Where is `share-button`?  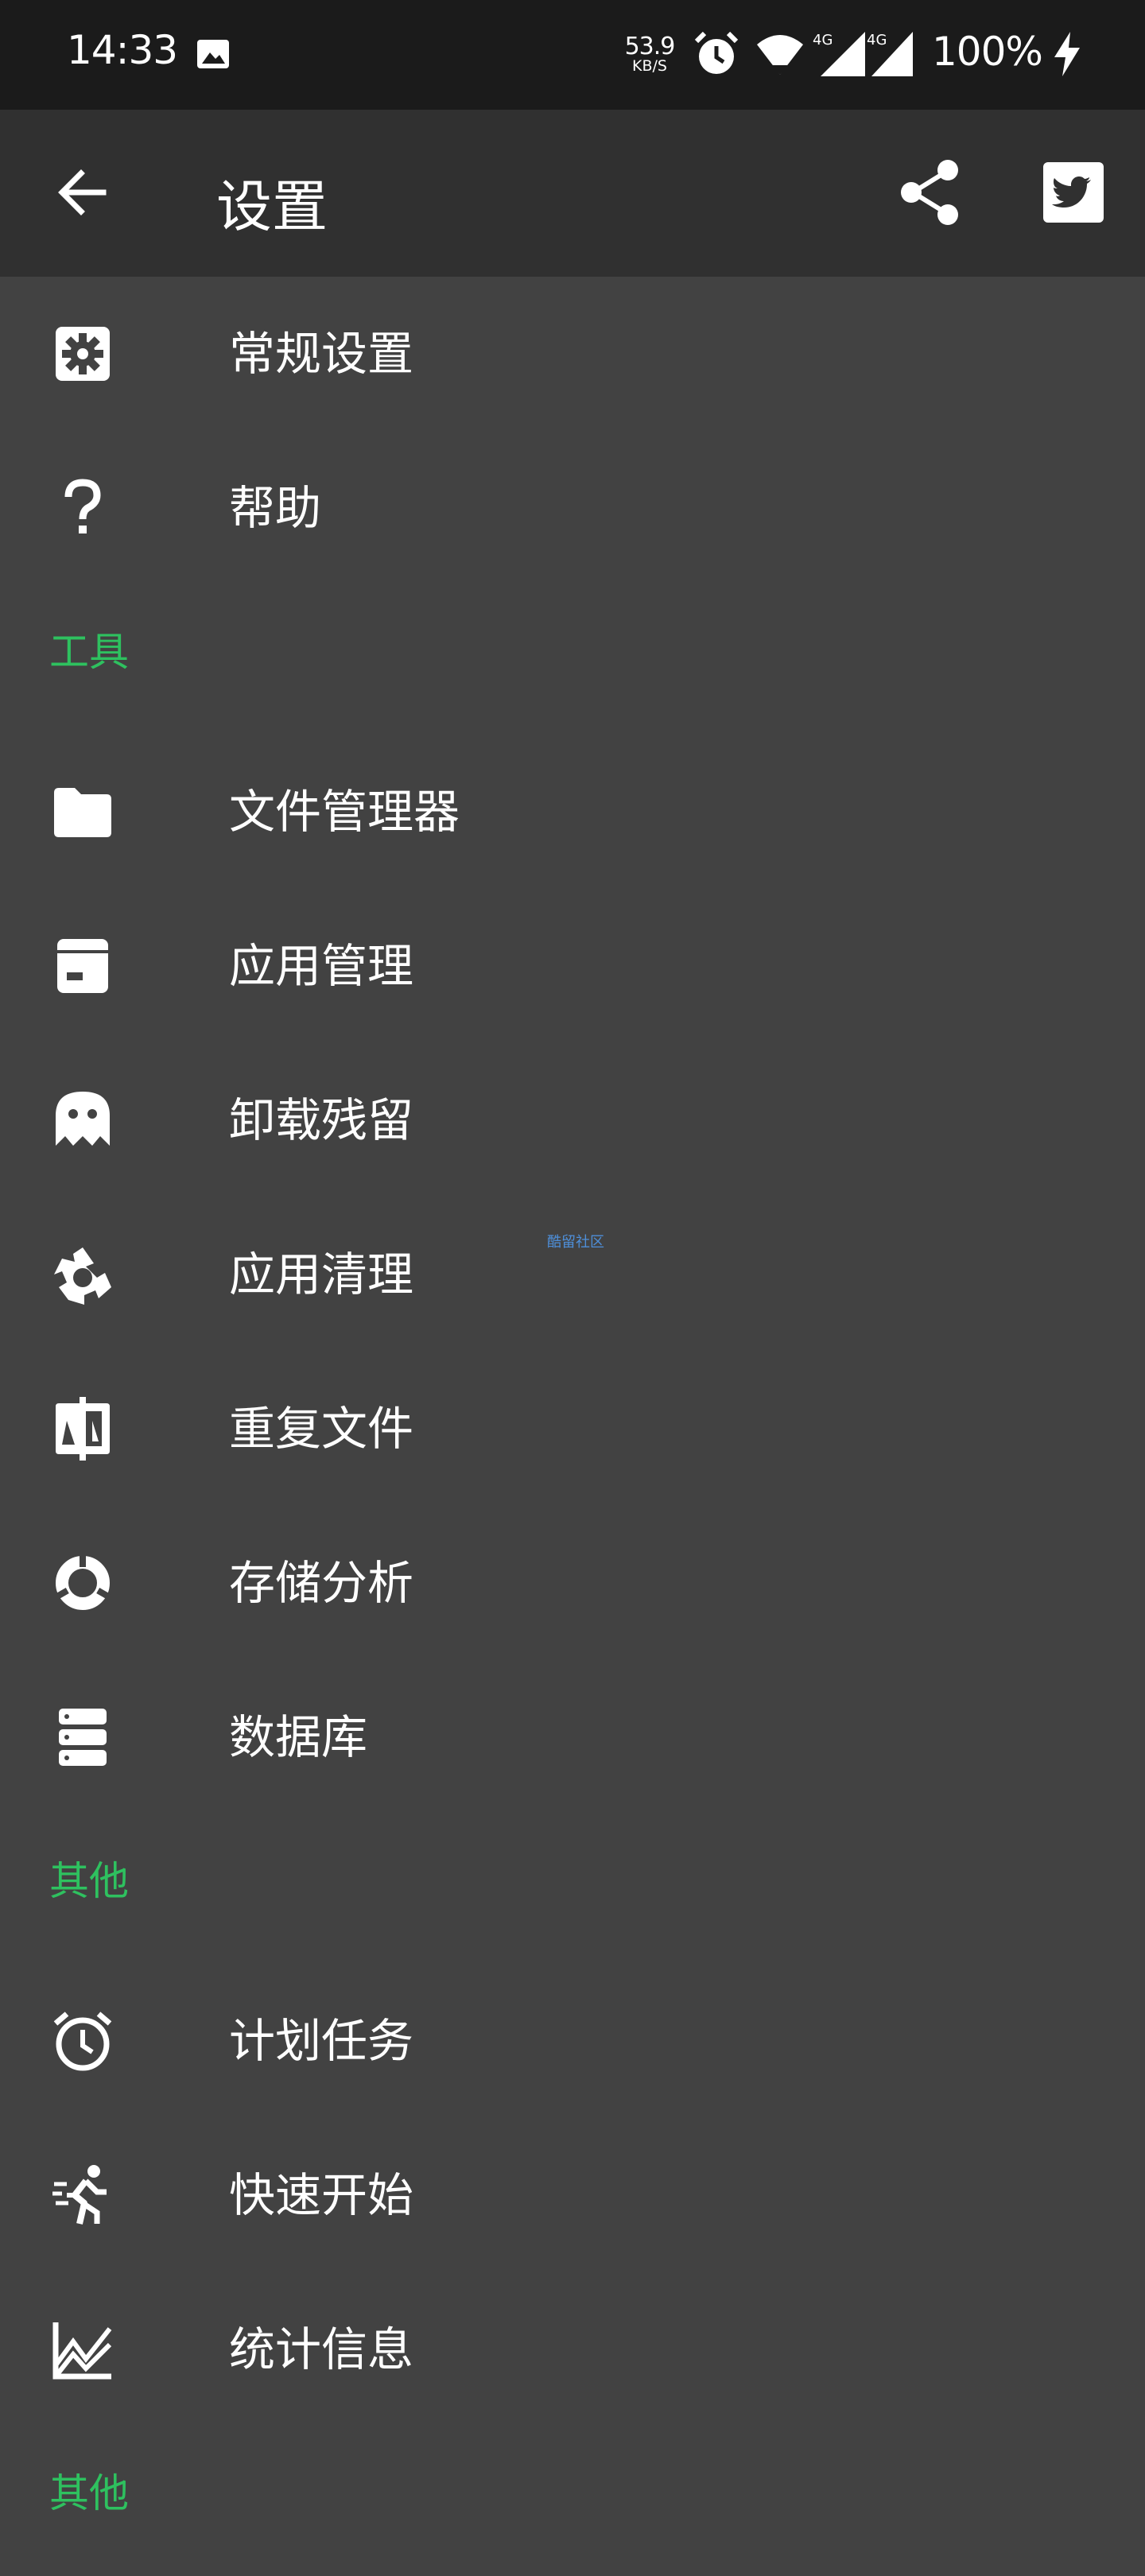 share-button is located at coordinates (930, 192).